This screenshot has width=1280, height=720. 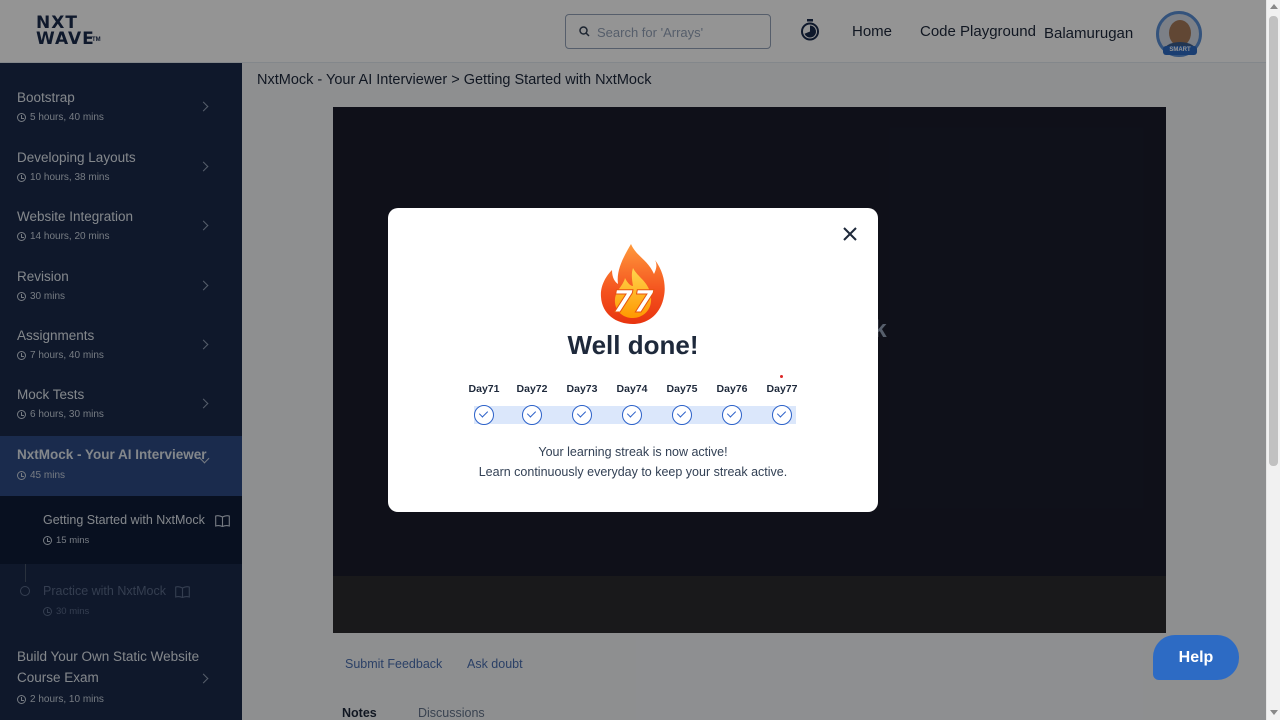 I want to click on day-label: Day75, so click(x=682, y=389).